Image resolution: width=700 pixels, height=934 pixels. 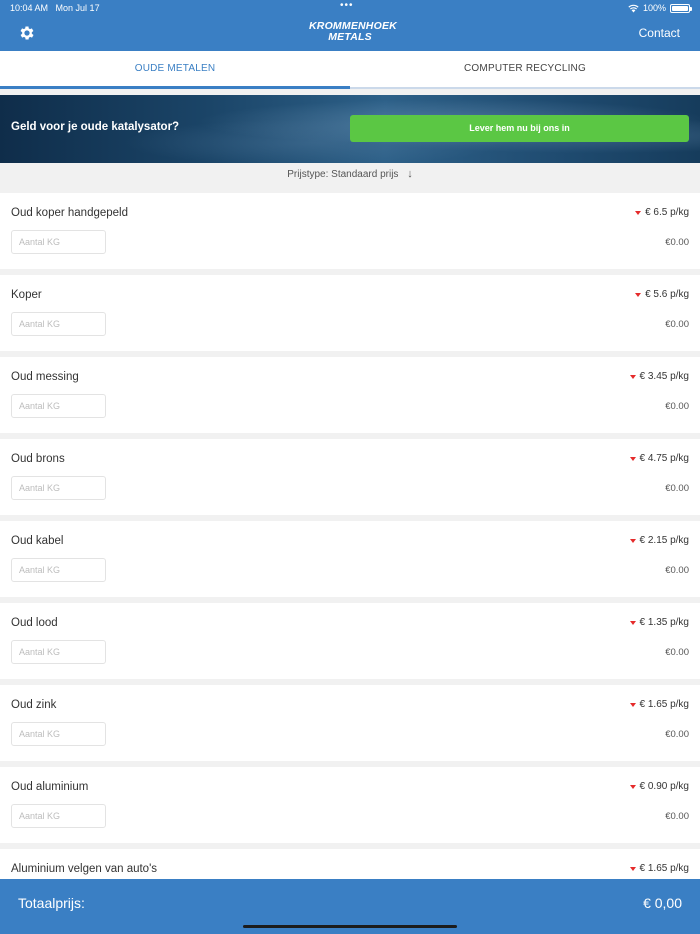 I want to click on item-name: Oud lood, so click(x=34, y=623).